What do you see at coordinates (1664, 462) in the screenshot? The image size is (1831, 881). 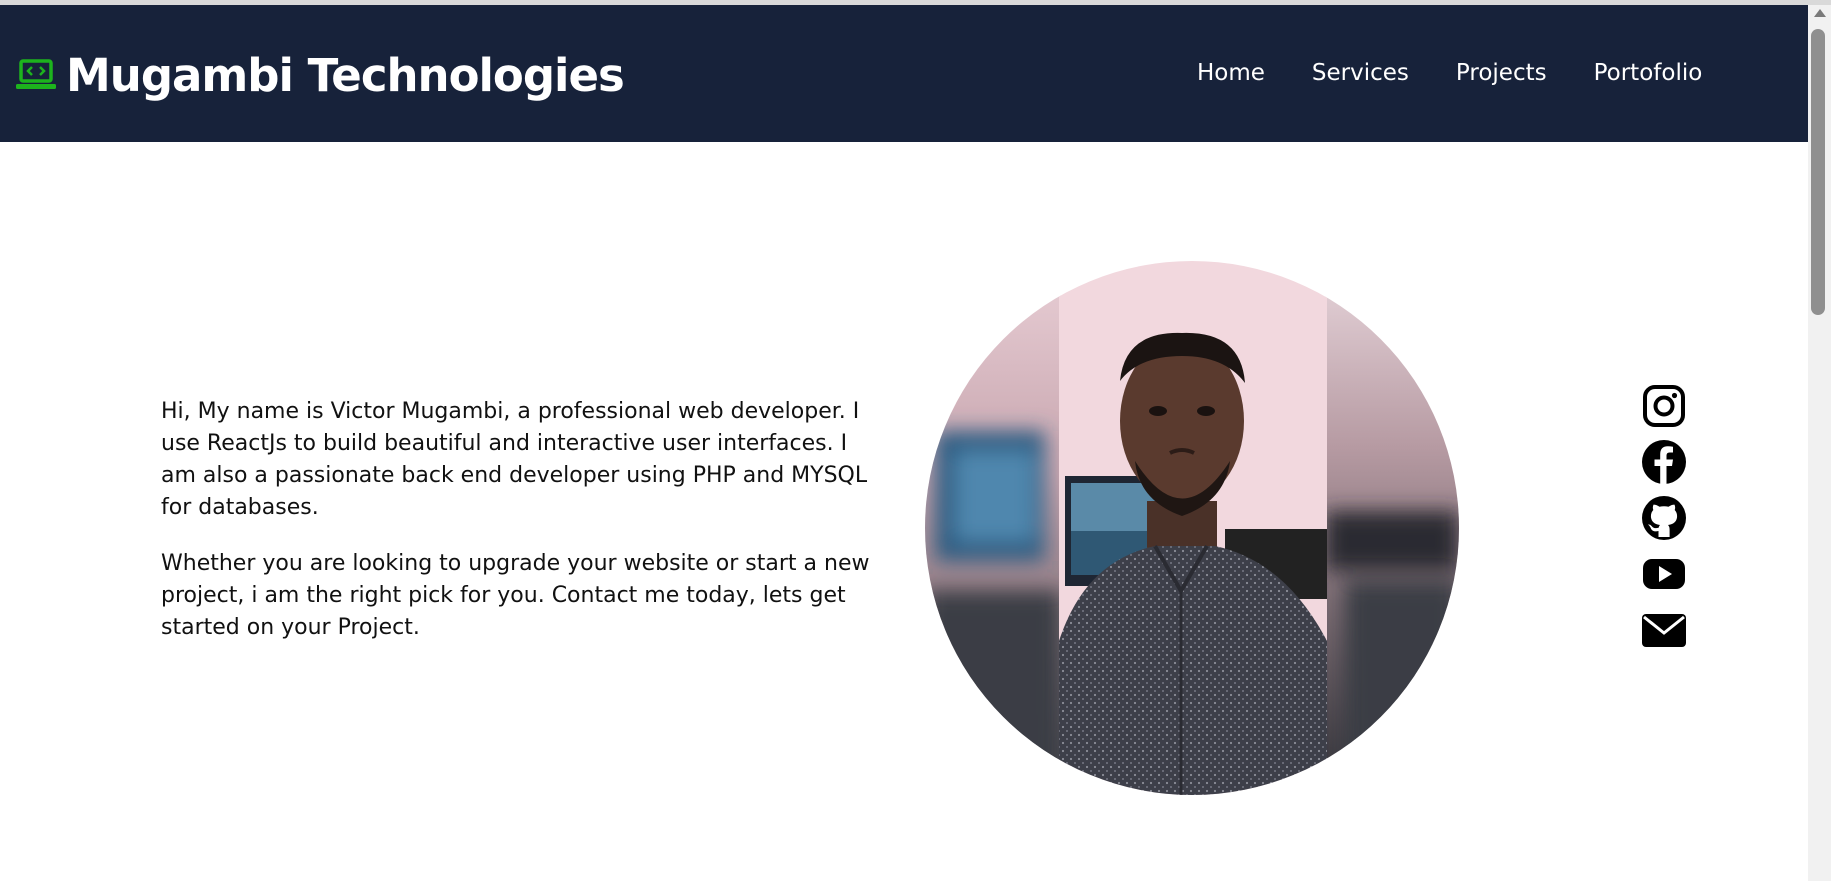 I see `facebook-icon` at bounding box center [1664, 462].